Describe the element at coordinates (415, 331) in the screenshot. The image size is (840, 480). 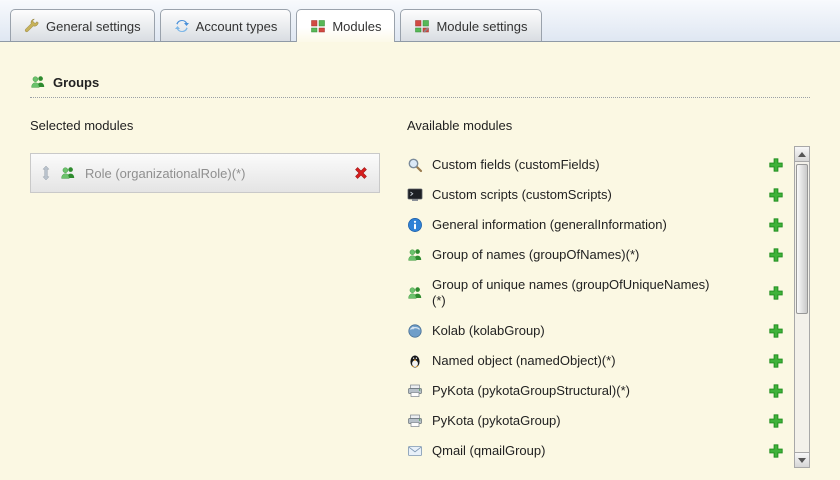
I see `kolab-icon` at that location.